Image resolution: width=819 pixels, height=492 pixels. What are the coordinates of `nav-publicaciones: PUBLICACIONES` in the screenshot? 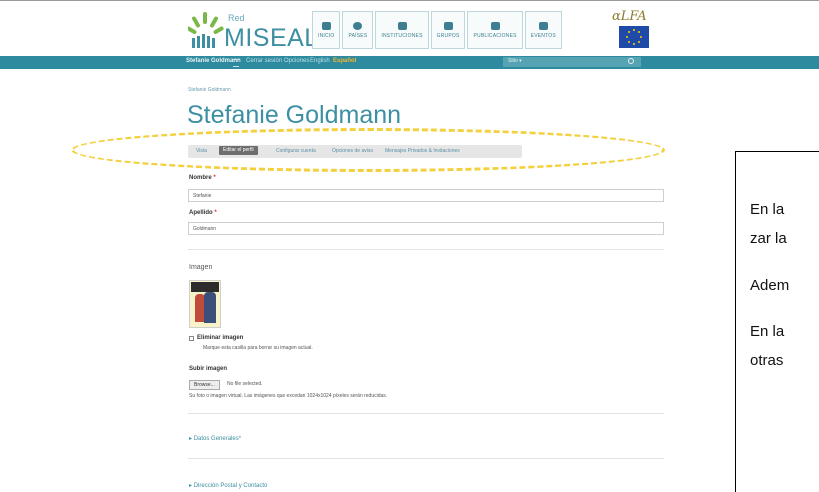 It's located at (495, 30).